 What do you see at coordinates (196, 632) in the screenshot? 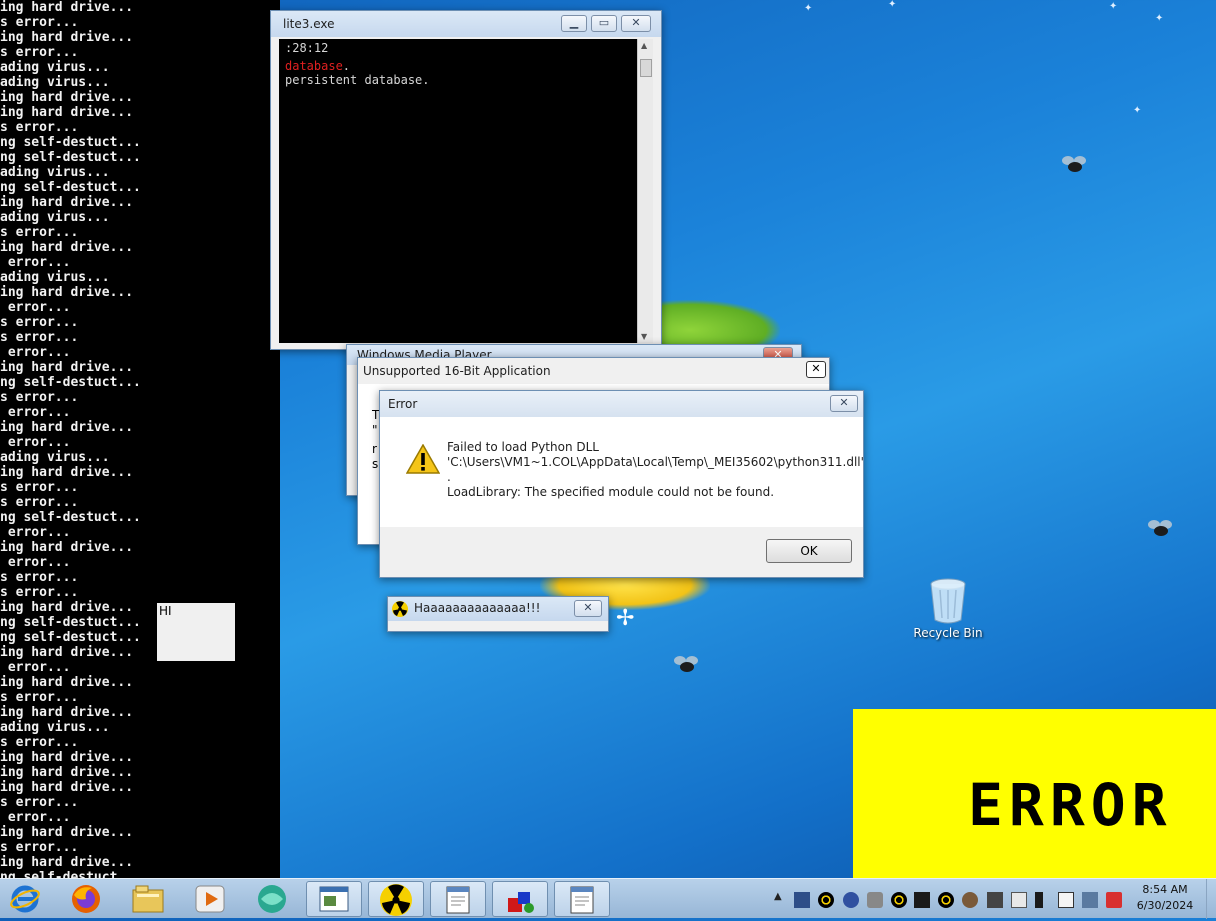
I see `hi-box: HI` at bounding box center [196, 632].